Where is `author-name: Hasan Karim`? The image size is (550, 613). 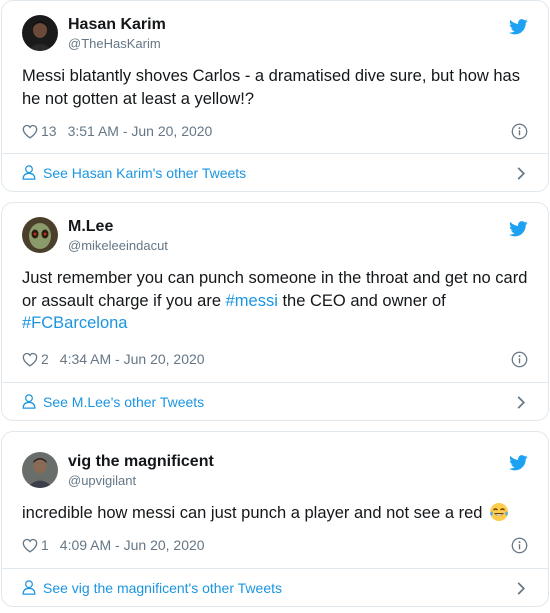 author-name: Hasan Karim is located at coordinates (117, 25).